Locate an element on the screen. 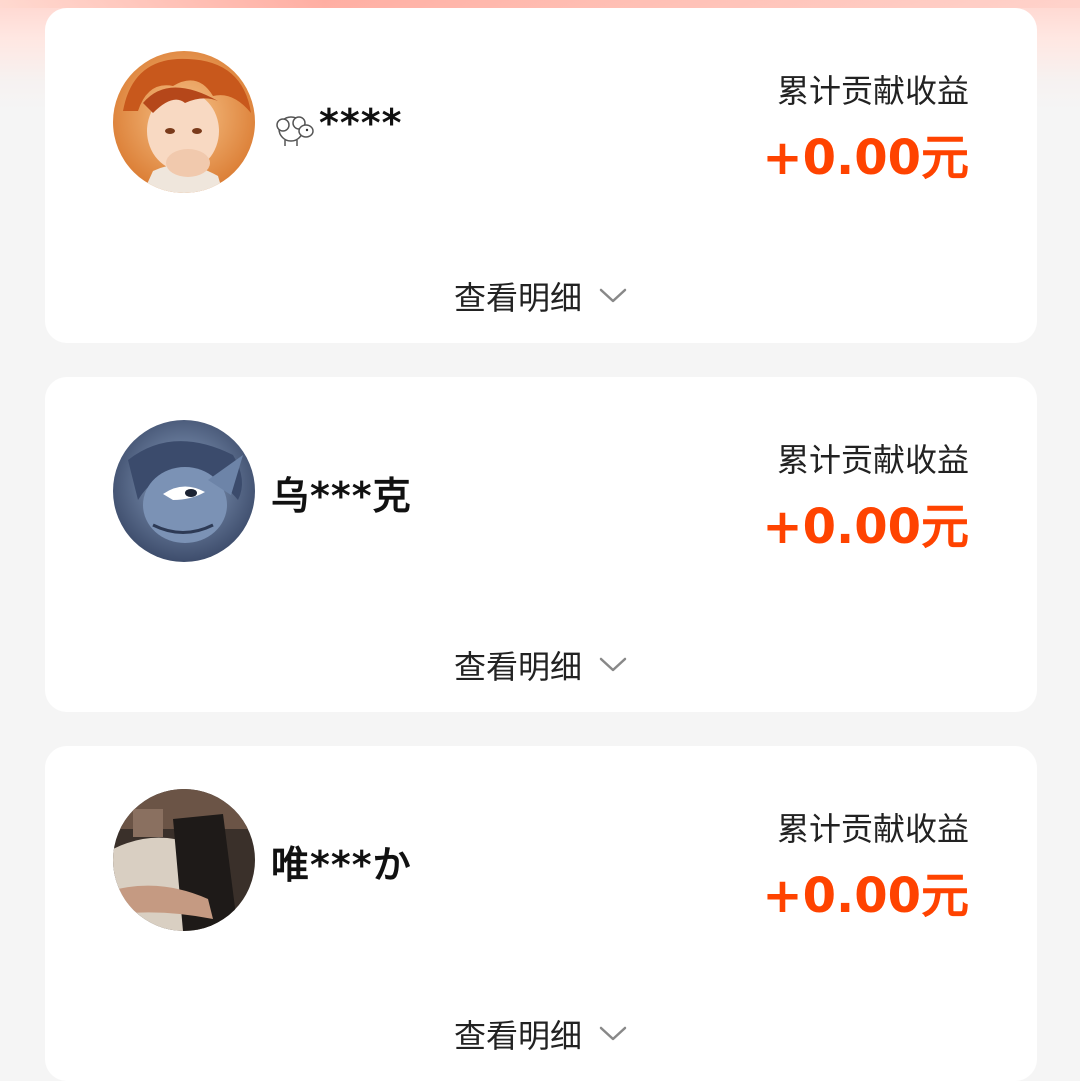 Image resolution: width=1080 pixels, height=1081 pixels. user-name-row: 唯***か is located at coordinates (341, 861).